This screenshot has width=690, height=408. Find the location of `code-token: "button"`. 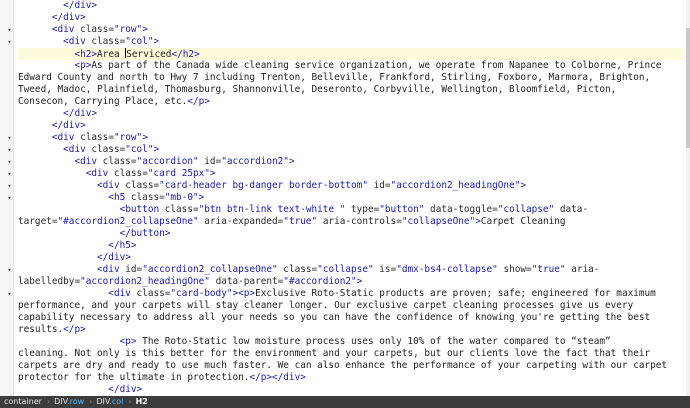

code-token: "button" is located at coordinates (402, 209).